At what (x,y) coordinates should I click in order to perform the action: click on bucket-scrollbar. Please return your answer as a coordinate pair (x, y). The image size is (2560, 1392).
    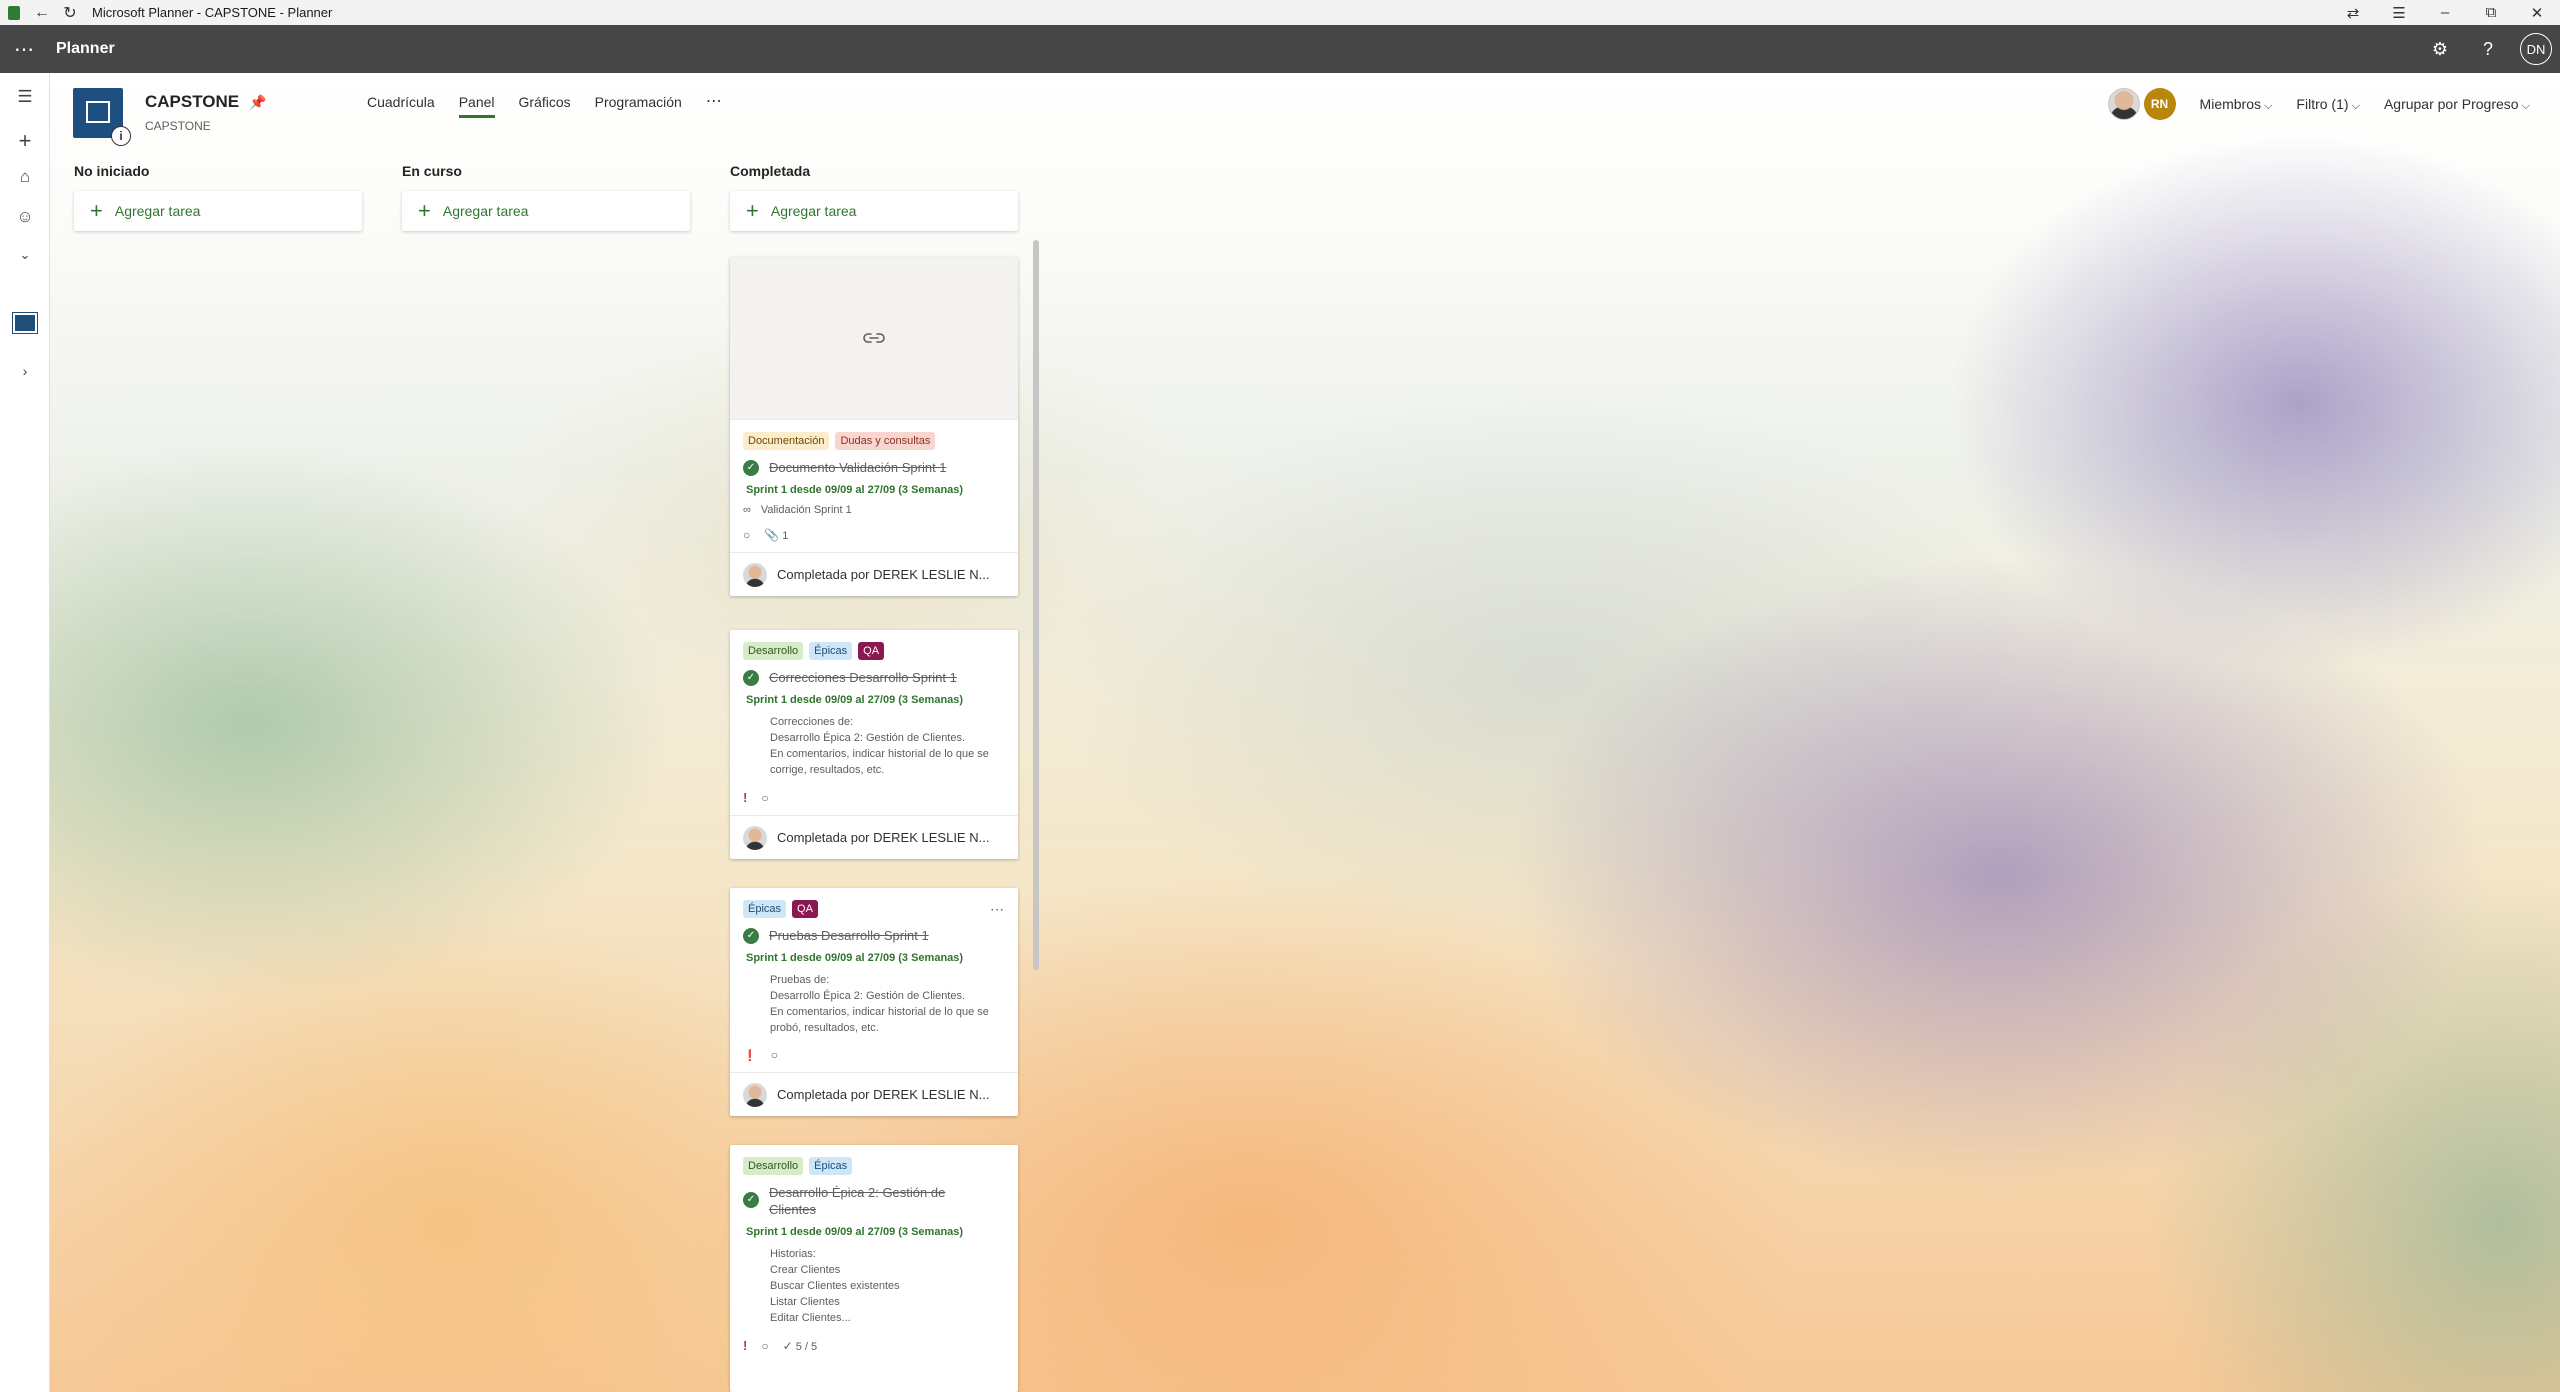
    Looking at the image, I should click on (1036, 605).